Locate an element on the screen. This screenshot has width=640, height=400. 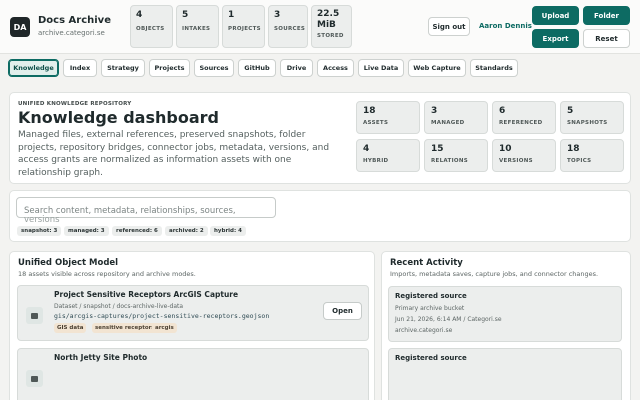
object-tag: GIS data is located at coordinates (70, 328).